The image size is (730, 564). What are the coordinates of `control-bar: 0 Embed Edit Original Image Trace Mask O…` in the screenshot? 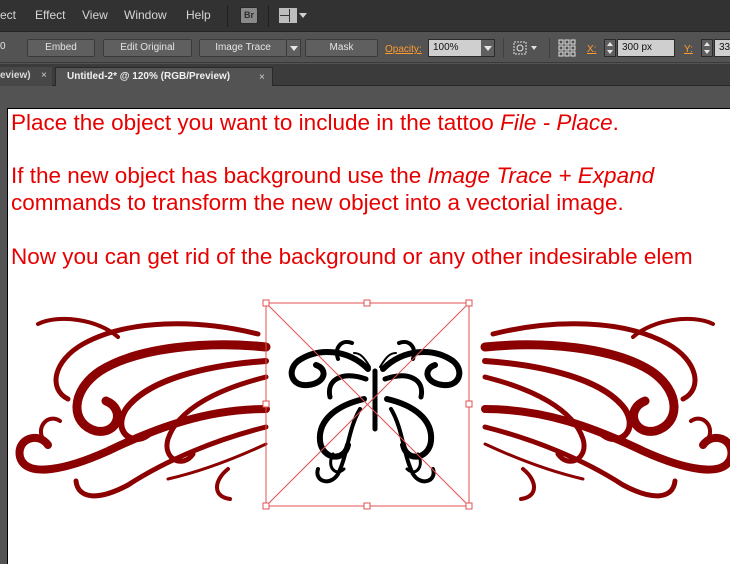 It's located at (365, 48).